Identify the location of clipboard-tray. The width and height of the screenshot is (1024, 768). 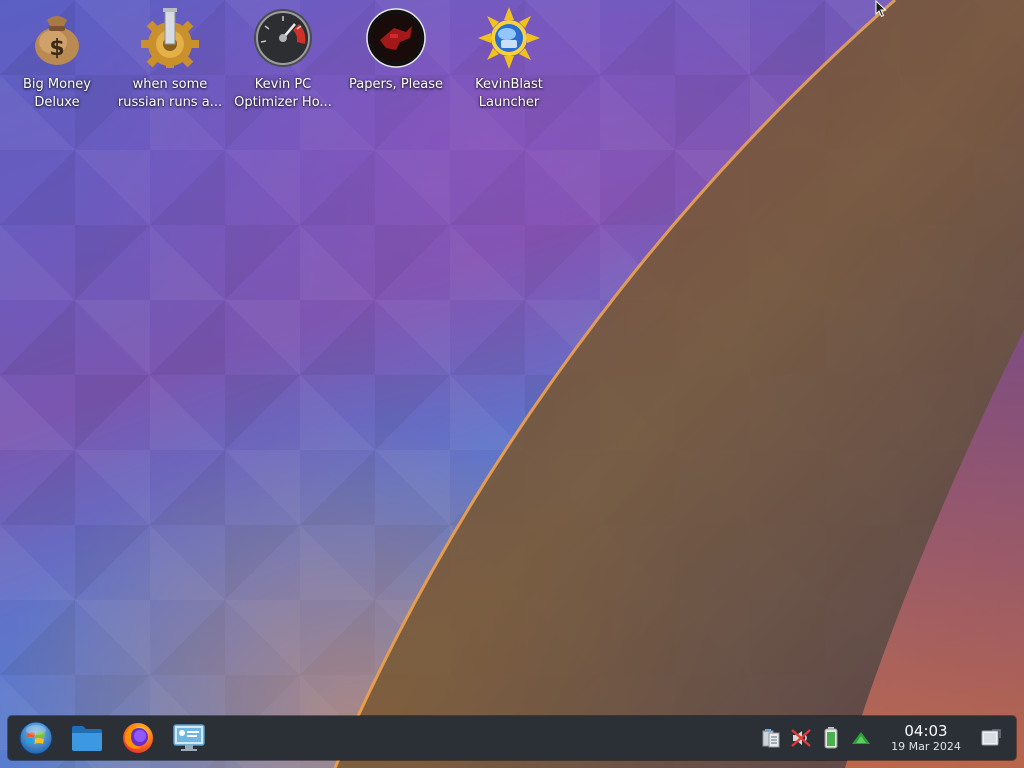
(771, 738).